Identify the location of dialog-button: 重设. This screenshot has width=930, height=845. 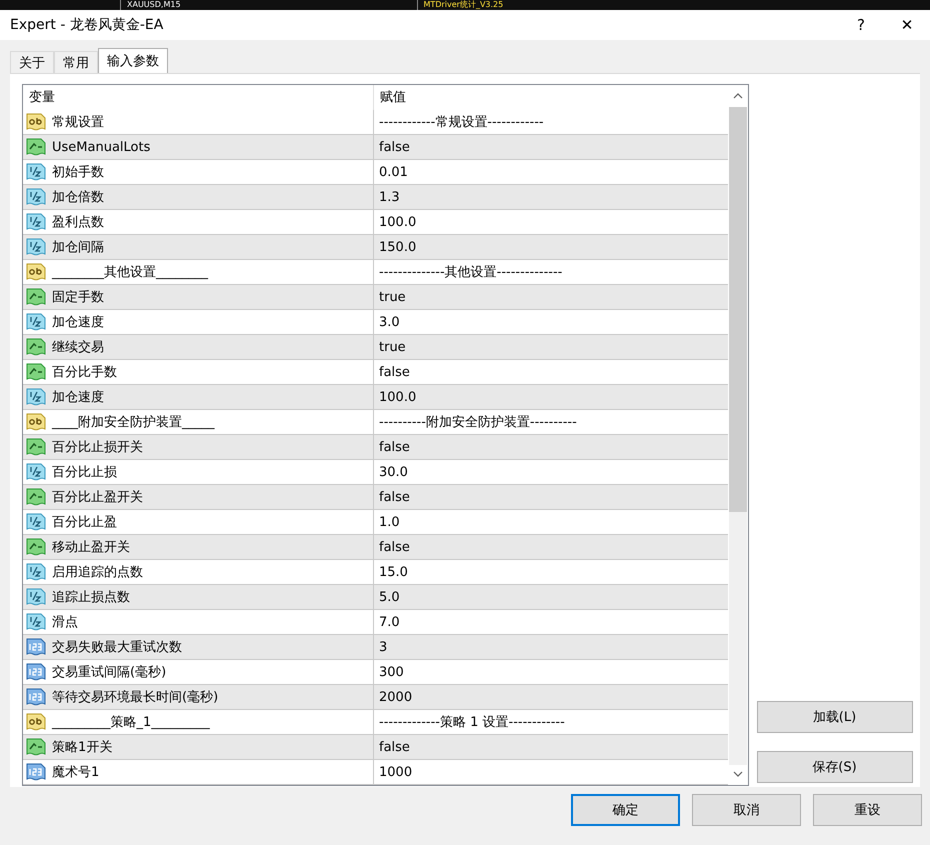
(867, 810).